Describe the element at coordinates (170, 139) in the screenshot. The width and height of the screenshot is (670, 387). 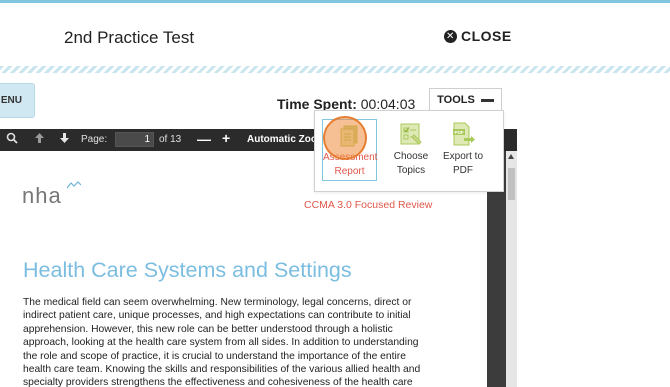
I see `page-total: of 13` at that location.